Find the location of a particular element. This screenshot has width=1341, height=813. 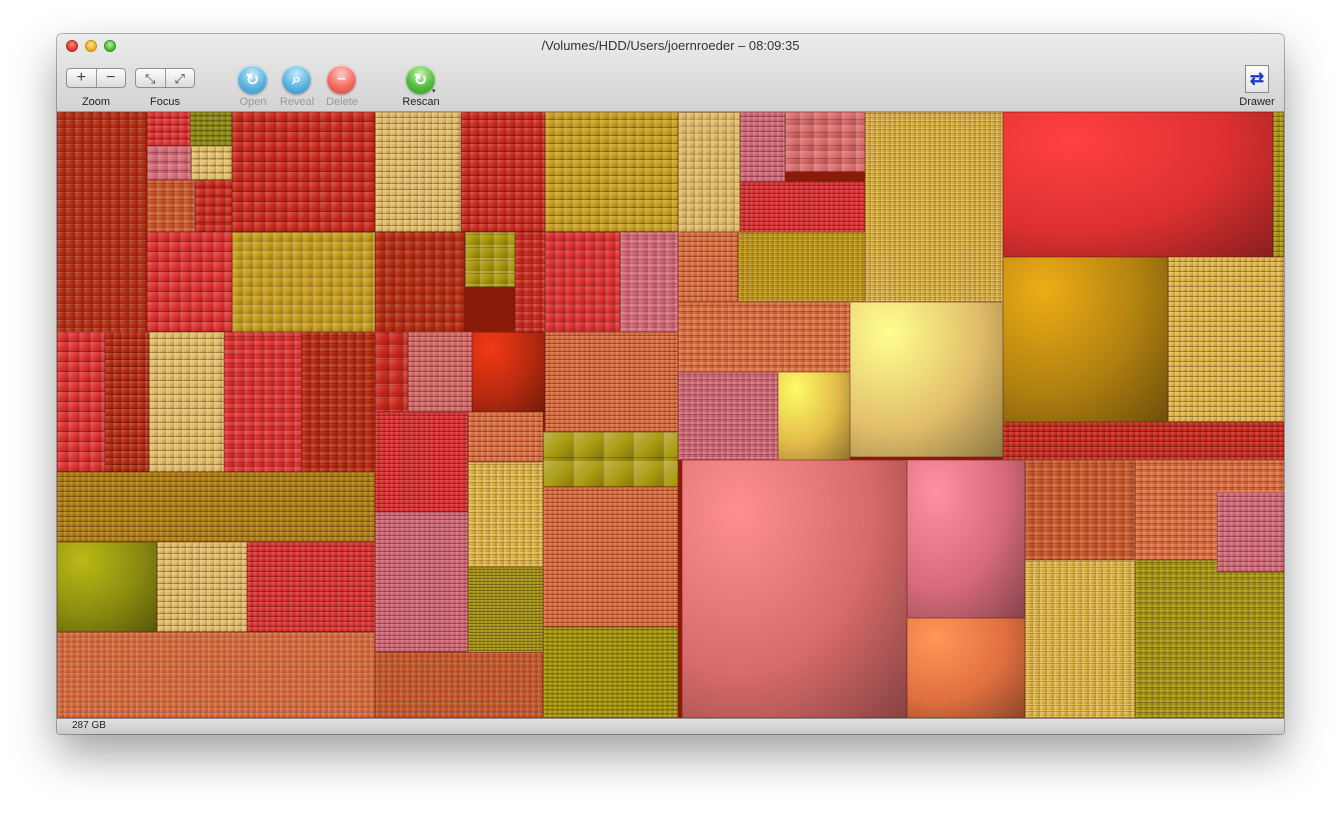

rescan-label: Rescan is located at coordinates (421, 102).